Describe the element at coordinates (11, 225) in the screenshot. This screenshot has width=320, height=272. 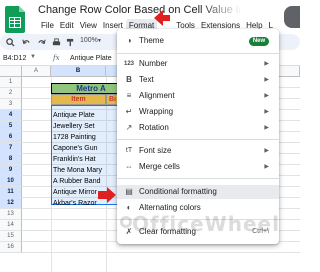
I see `row-header-14: 14` at that location.